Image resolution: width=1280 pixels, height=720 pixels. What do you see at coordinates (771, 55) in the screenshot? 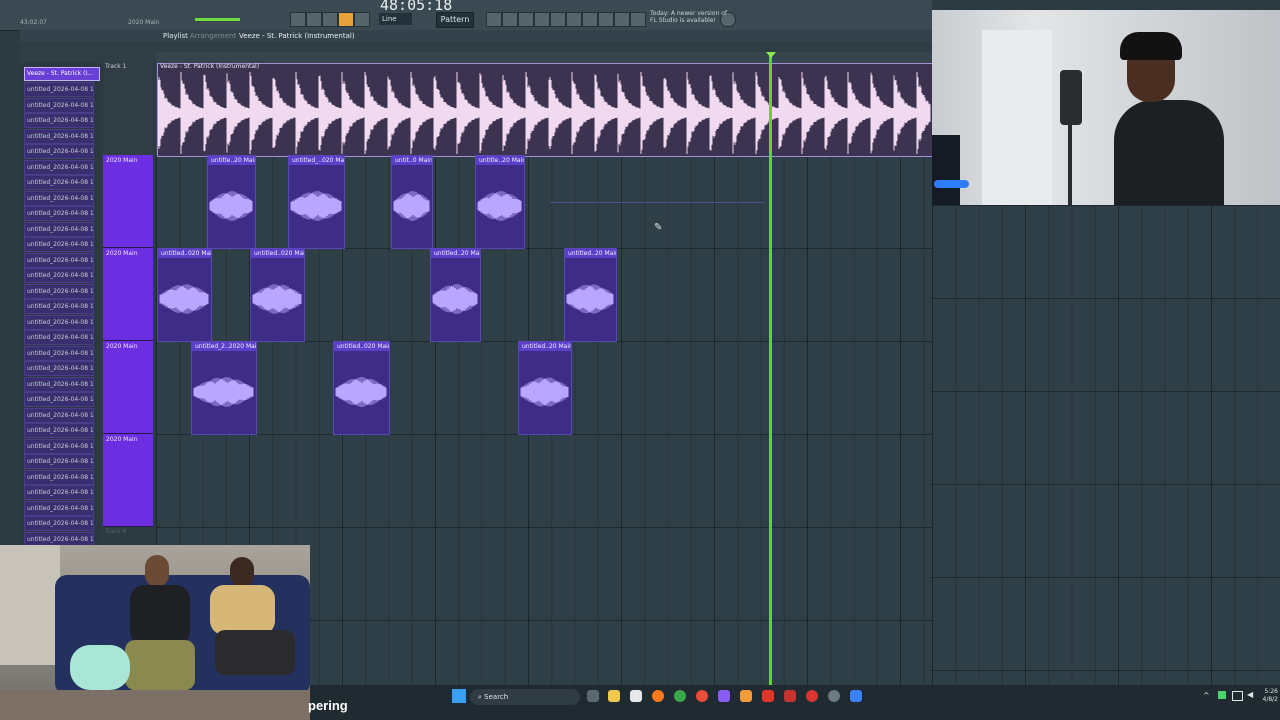
I see `playhead-marker` at bounding box center [771, 55].